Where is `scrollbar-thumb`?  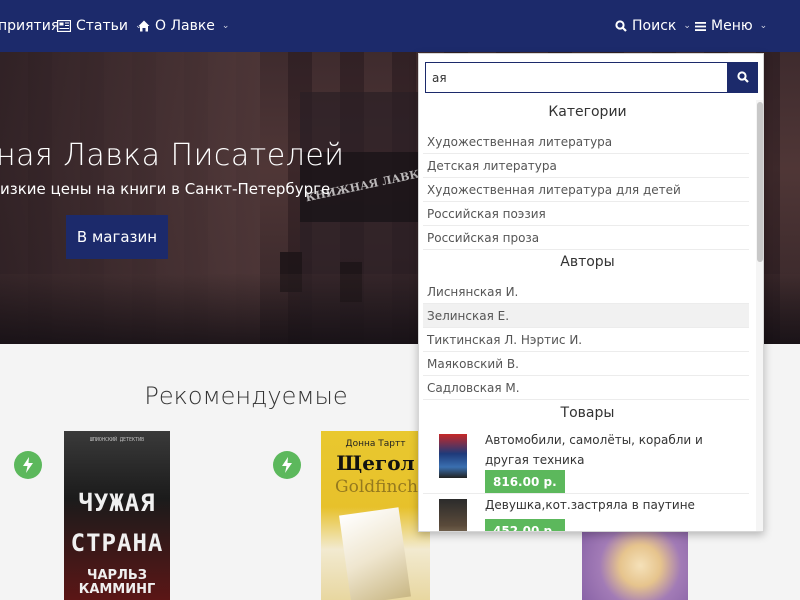
scrollbar-thumb is located at coordinates (760, 182).